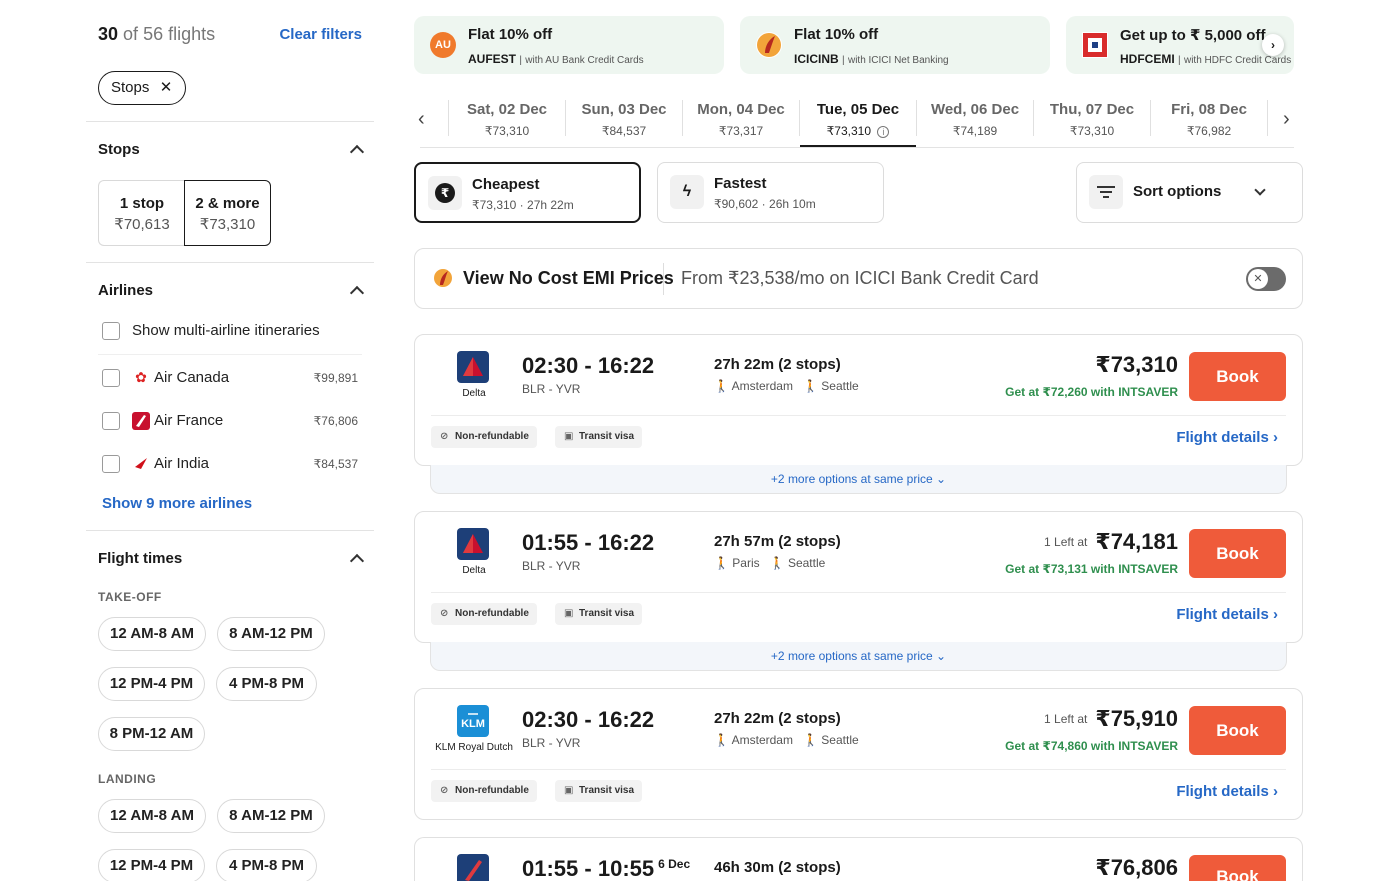 The width and height of the screenshot is (1400, 881). I want to click on active-filter-chip-stops: Stops ✕, so click(142, 88).